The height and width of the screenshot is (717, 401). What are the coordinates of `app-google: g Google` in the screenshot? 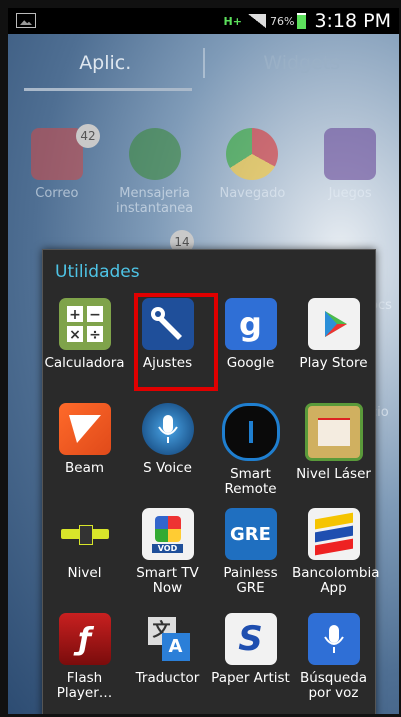 It's located at (250, 342).